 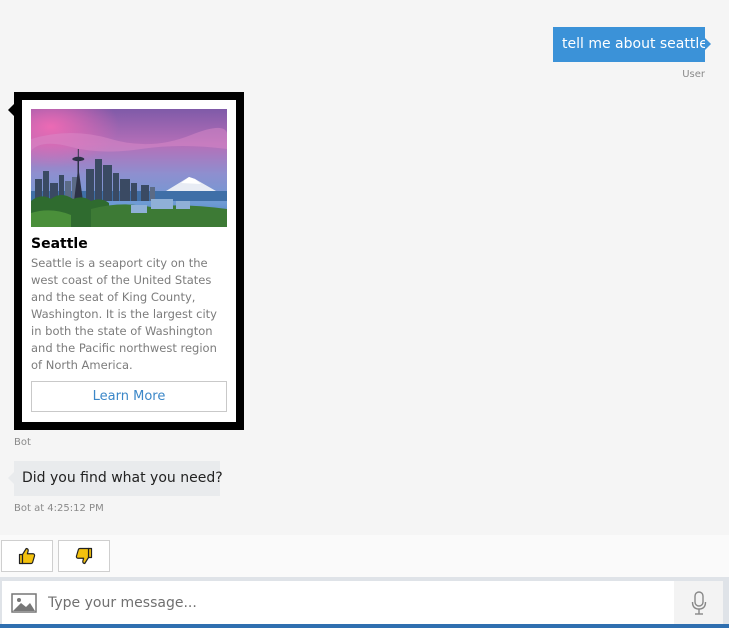 I want to click on user-message-text: tell me about seattle, so click(x=635, y=44).